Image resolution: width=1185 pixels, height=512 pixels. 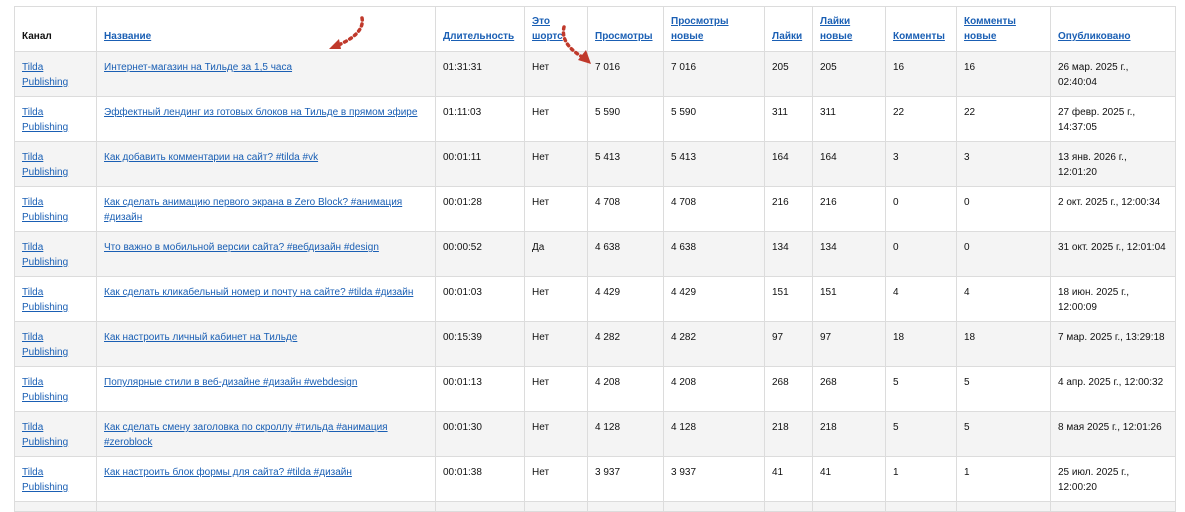 What do you see at coordinates (919, 36) in the screenshot?
I see `sort-link-comments: Комменты` at bounding box center [919, 36].